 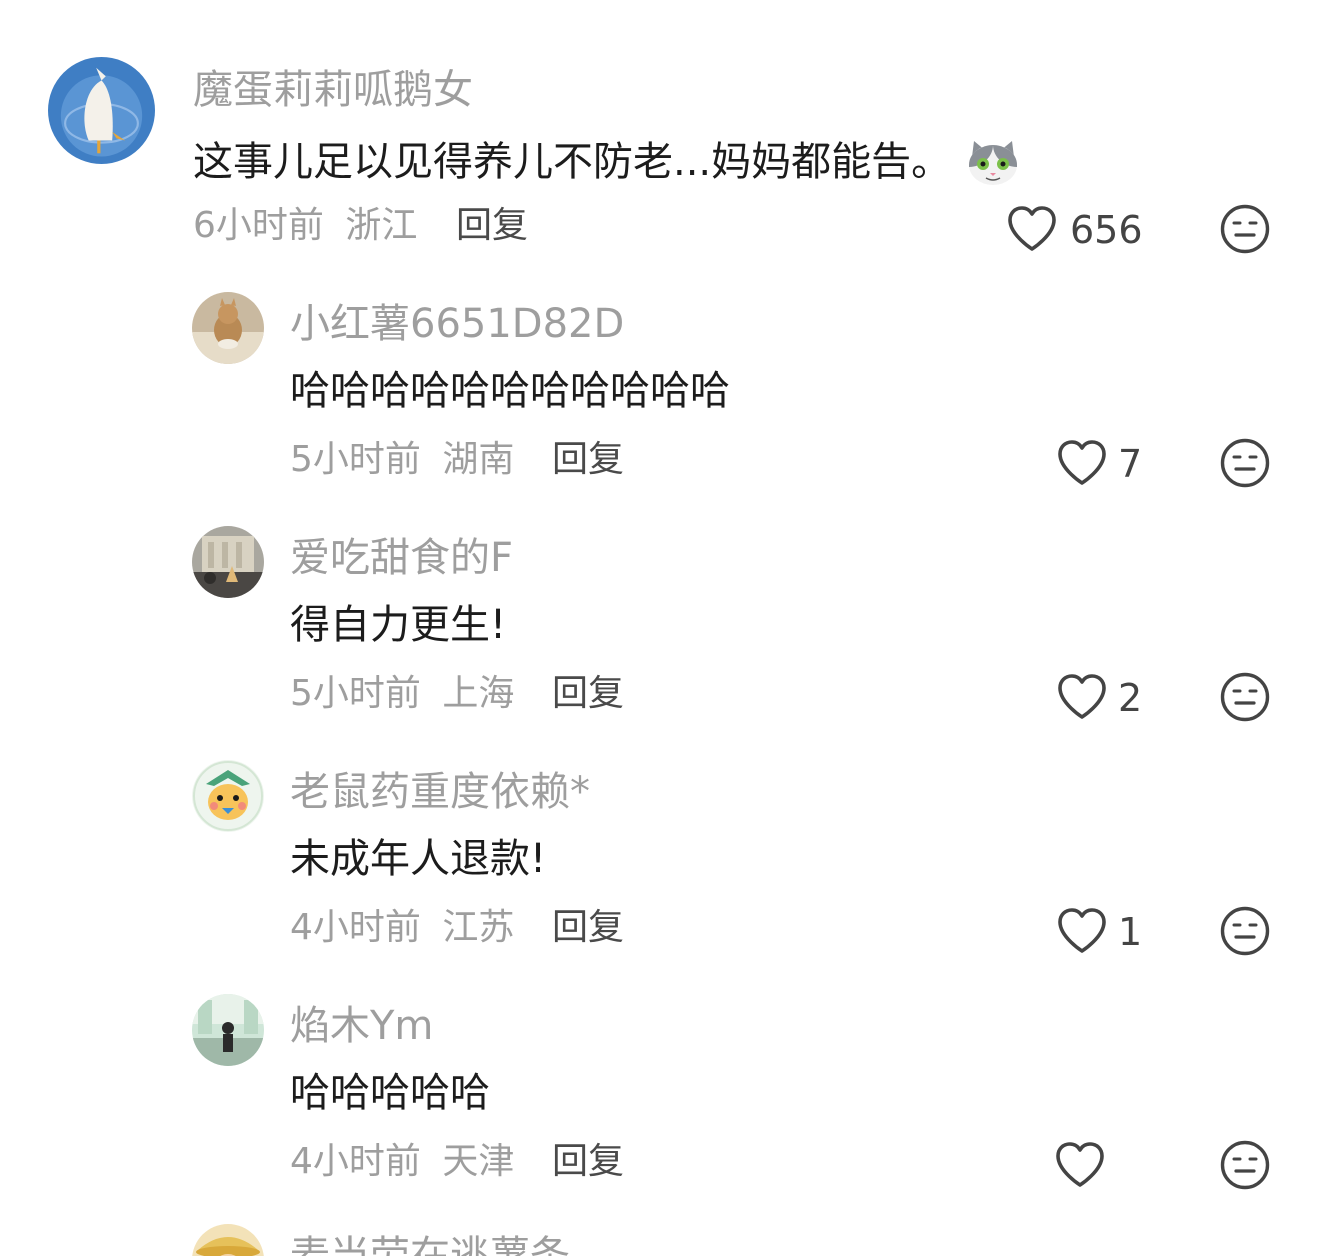 I want to click on like-count: 2, so click(x=1130, y=698).